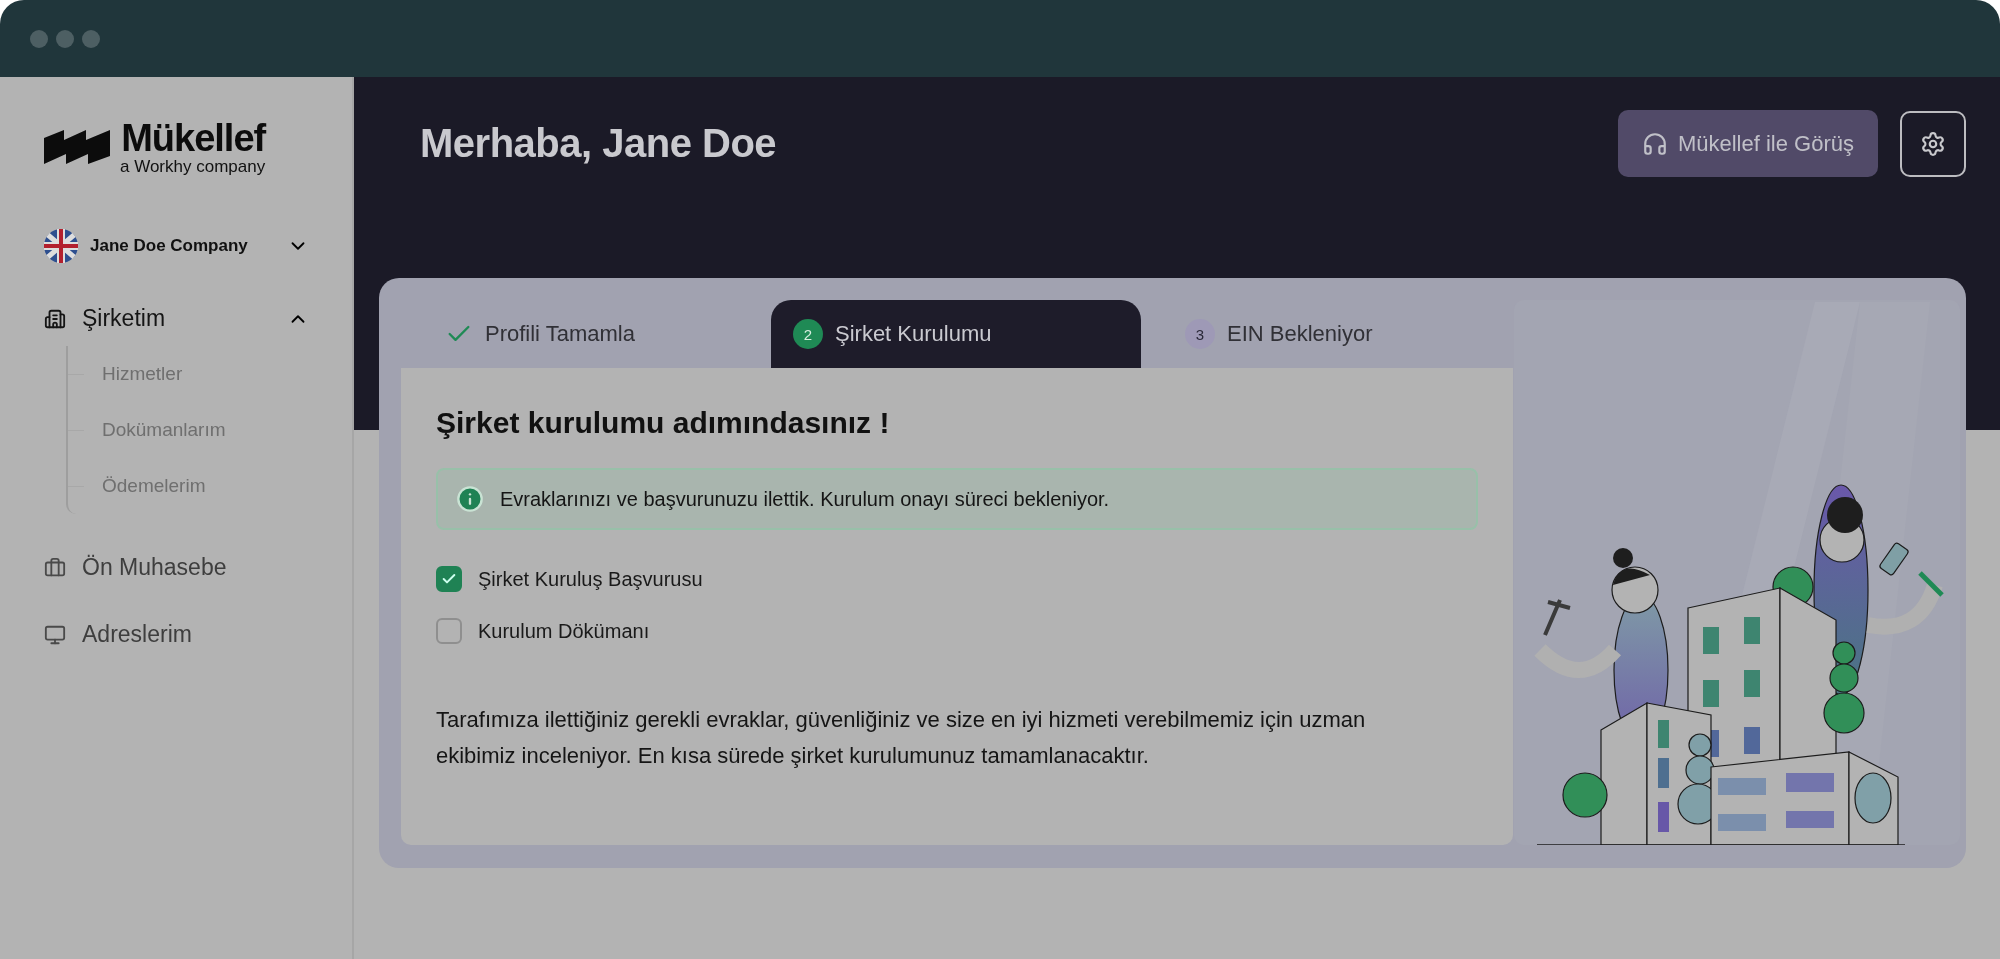  What do you see at coordinates (808, 334) in the screenshot?
I see `step-number: 2` at bounding box center [808, 334].